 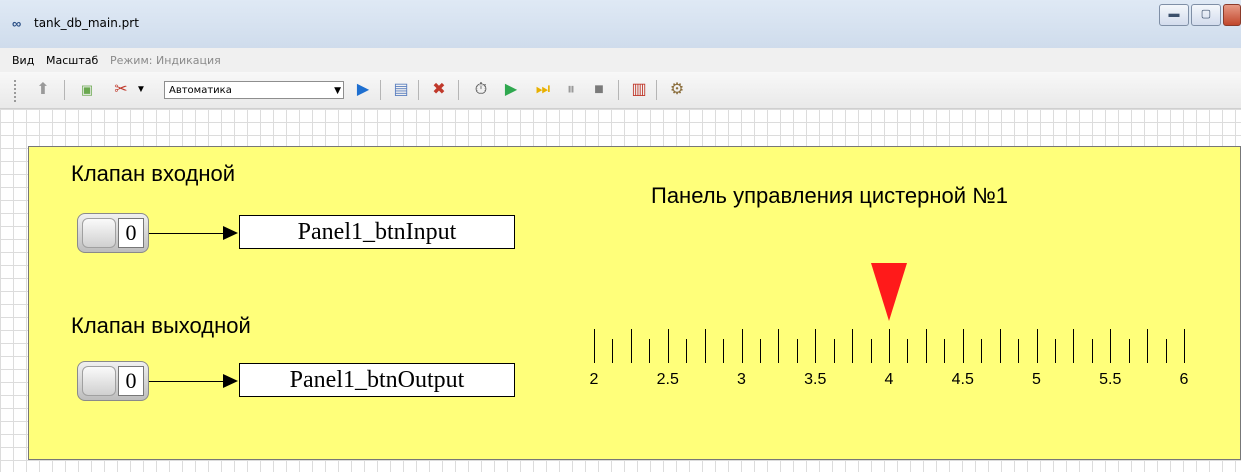 What do you see at coordinates (165, 60) in the screenshot?
I see `menu-mode-indication: Режим: Индикация` at bounding box center [165, 60].